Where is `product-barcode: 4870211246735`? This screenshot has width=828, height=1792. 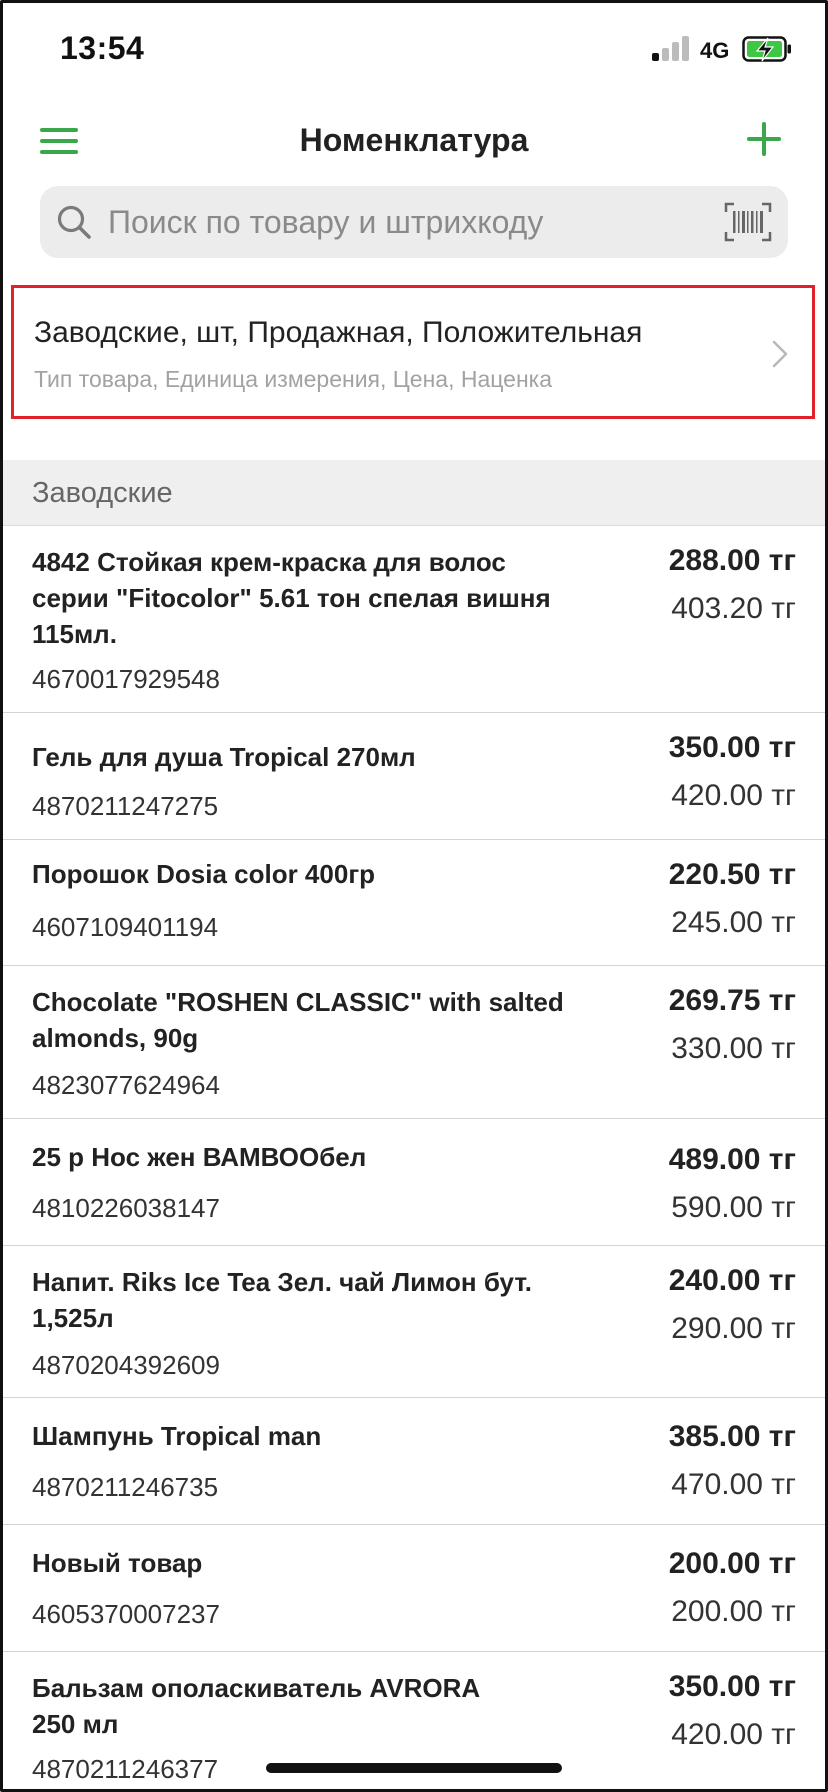
product-barcode: 4870211246735 is located at coordinates (125, 1487).